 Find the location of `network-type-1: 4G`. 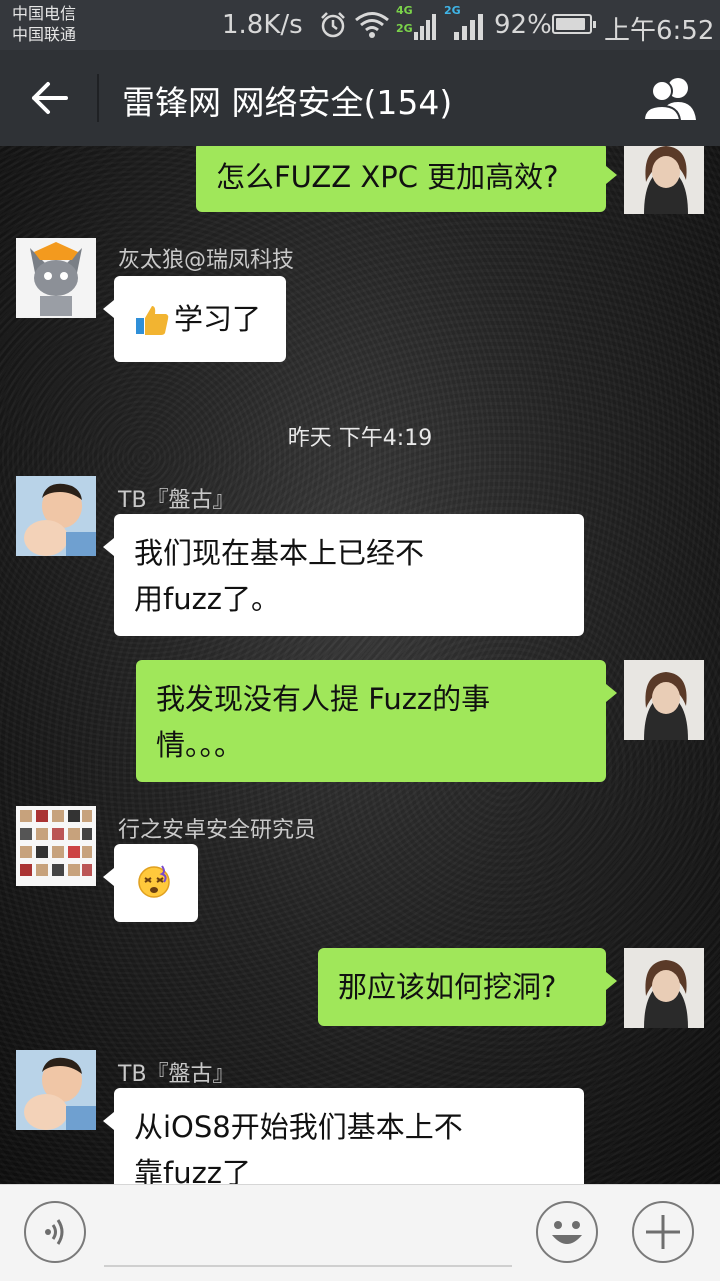

network-type-1: 4G is located at coordinates (404, 10).